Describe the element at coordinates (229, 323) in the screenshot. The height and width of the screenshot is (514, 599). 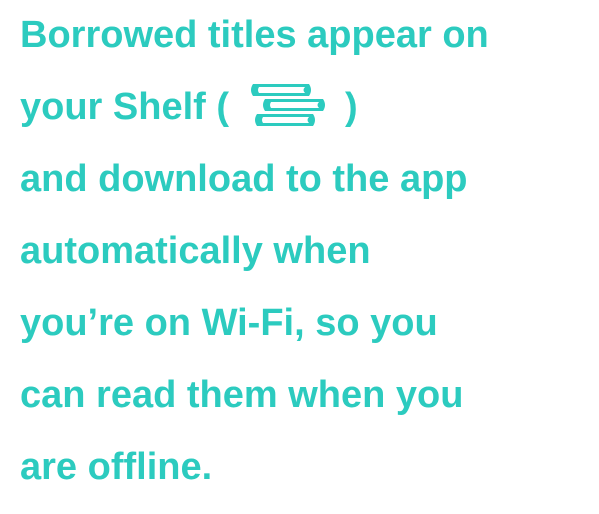
I see `message-line-5: you’re on Wi-Fi, so you` at that location.